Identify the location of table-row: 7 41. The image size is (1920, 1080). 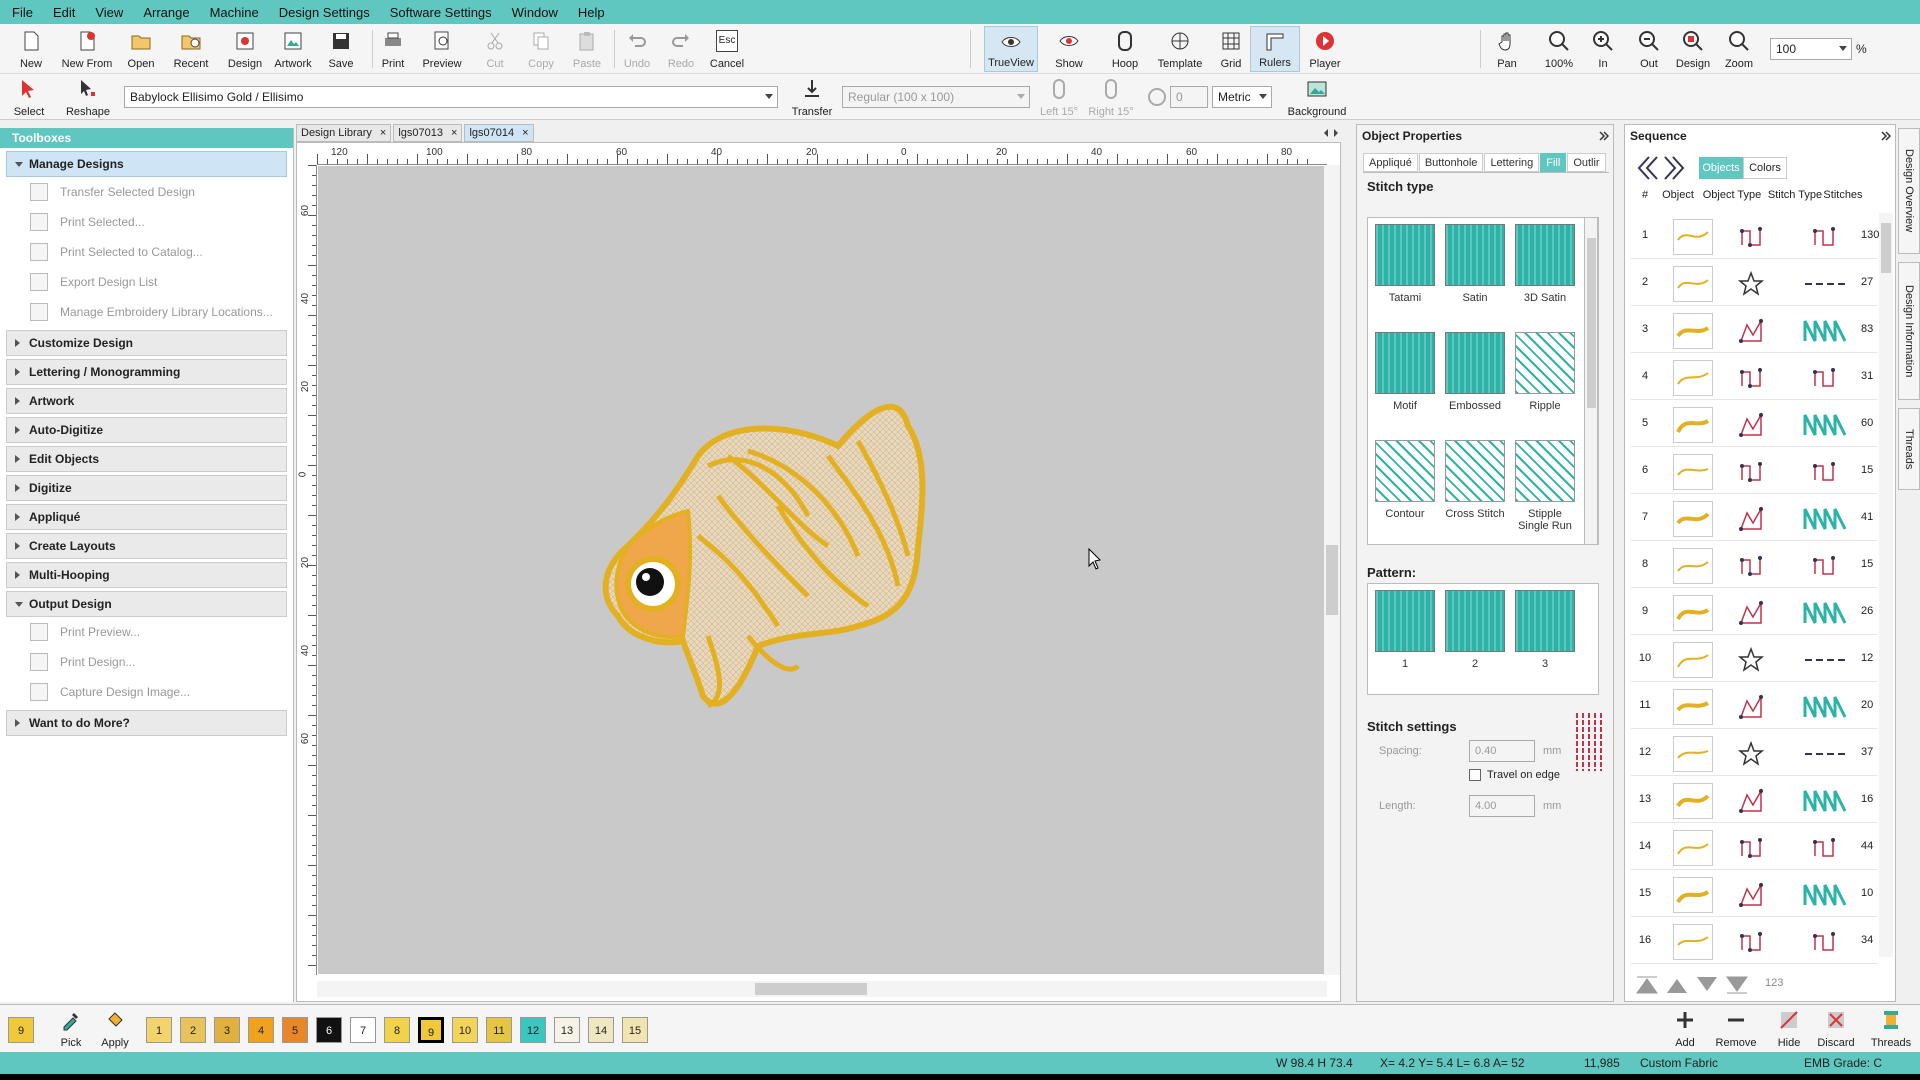
(1754, 518).